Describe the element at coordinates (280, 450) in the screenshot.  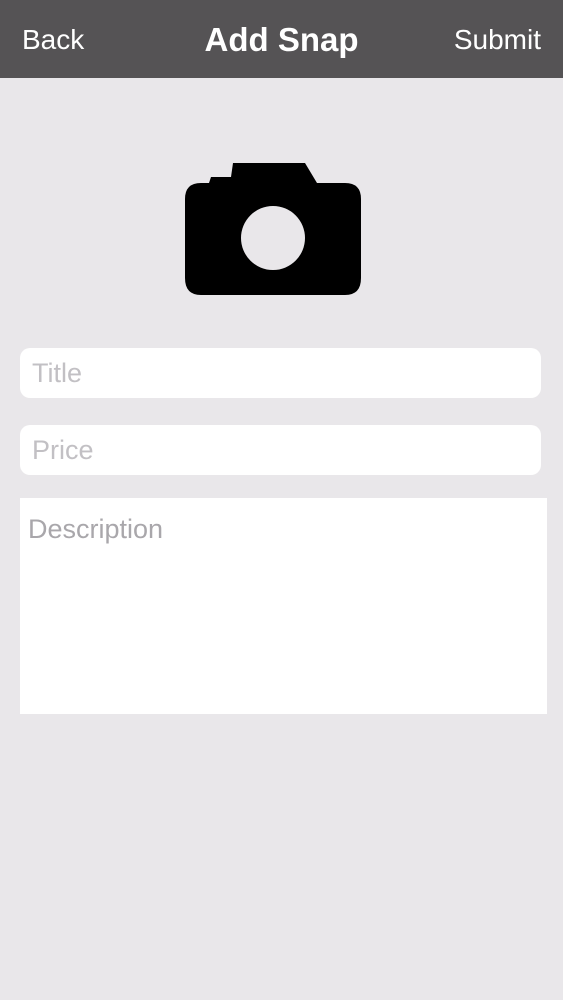
I see `price-input` at that location.